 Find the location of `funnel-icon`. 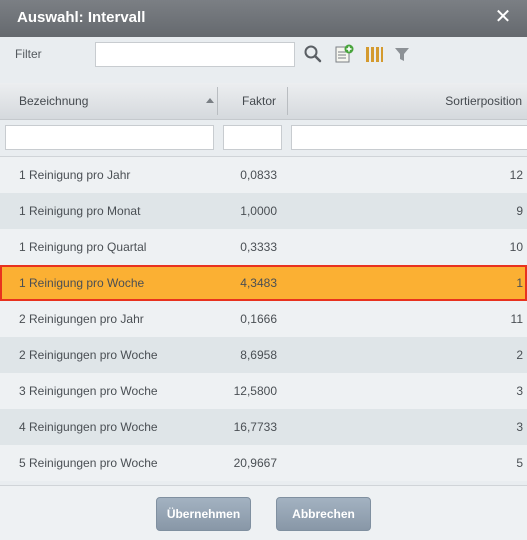

funnel-icon is located at coordinates (402, 54).